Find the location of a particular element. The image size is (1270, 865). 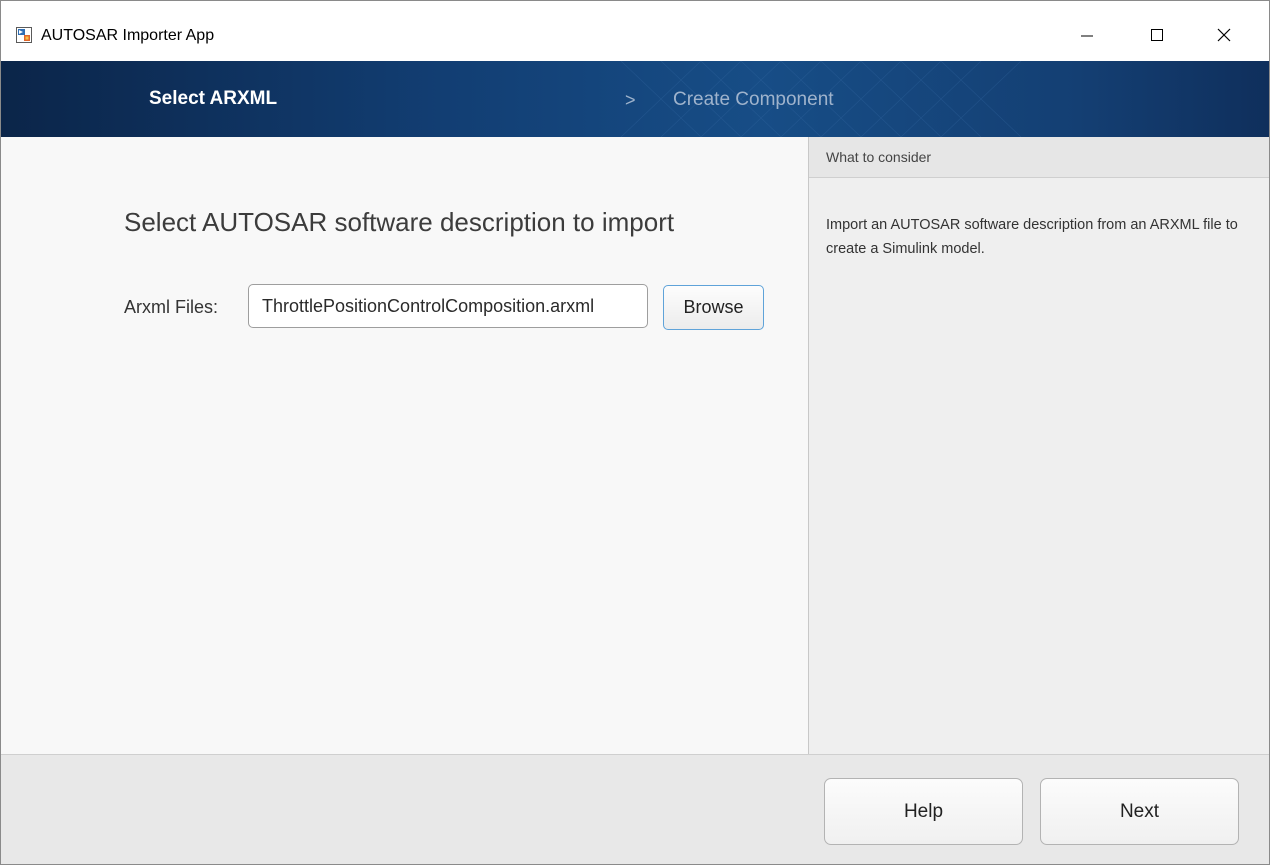

close-icon is located at coordinates (1224, 35).